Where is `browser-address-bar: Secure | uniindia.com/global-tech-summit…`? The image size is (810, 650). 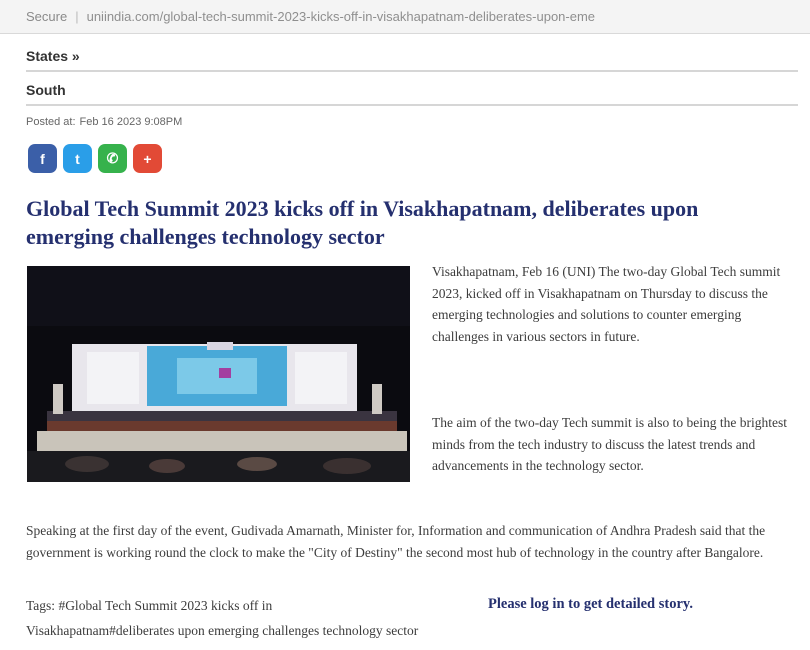
browser-address-bar: Secure | uniindia.com/global-tech-summit… is located at coordinates (405, 17).